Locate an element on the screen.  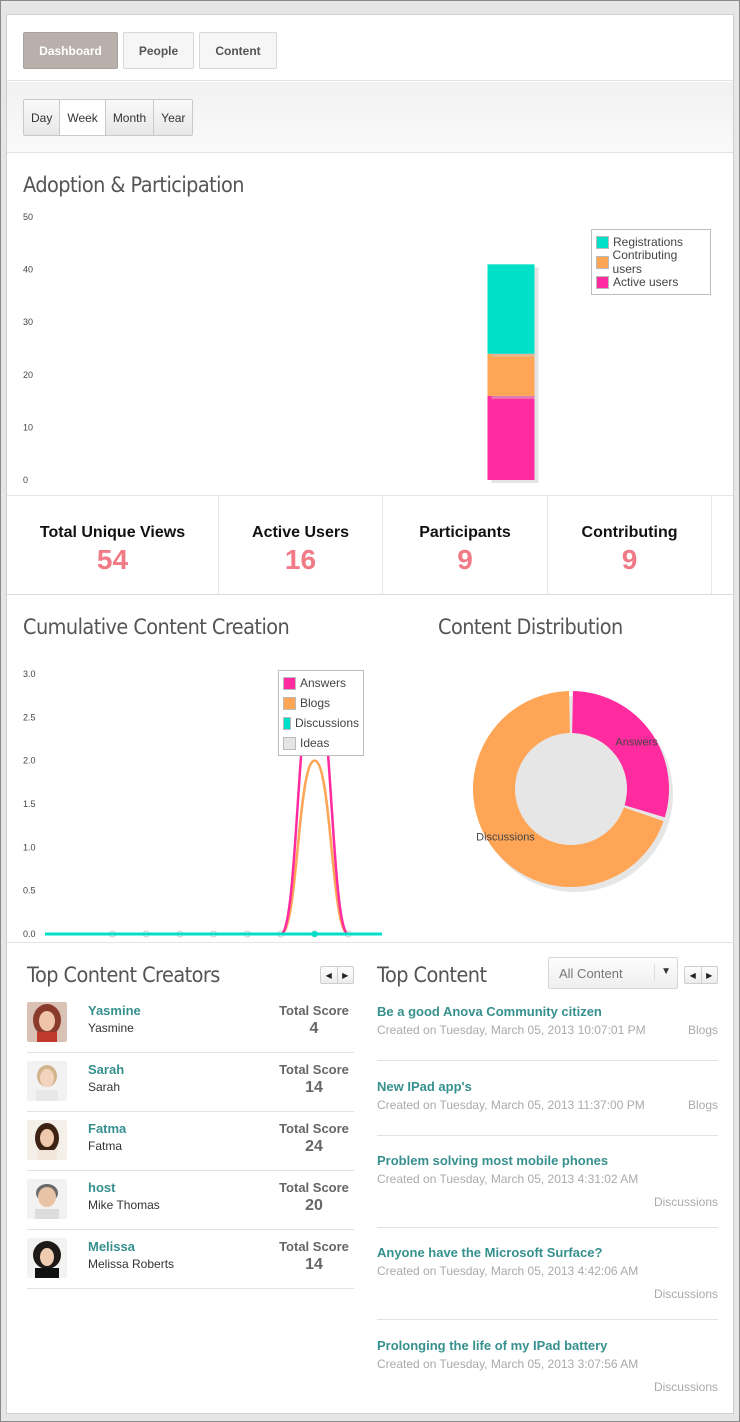
y-tick-label: 2.5 is located at coordinates (29, 717).